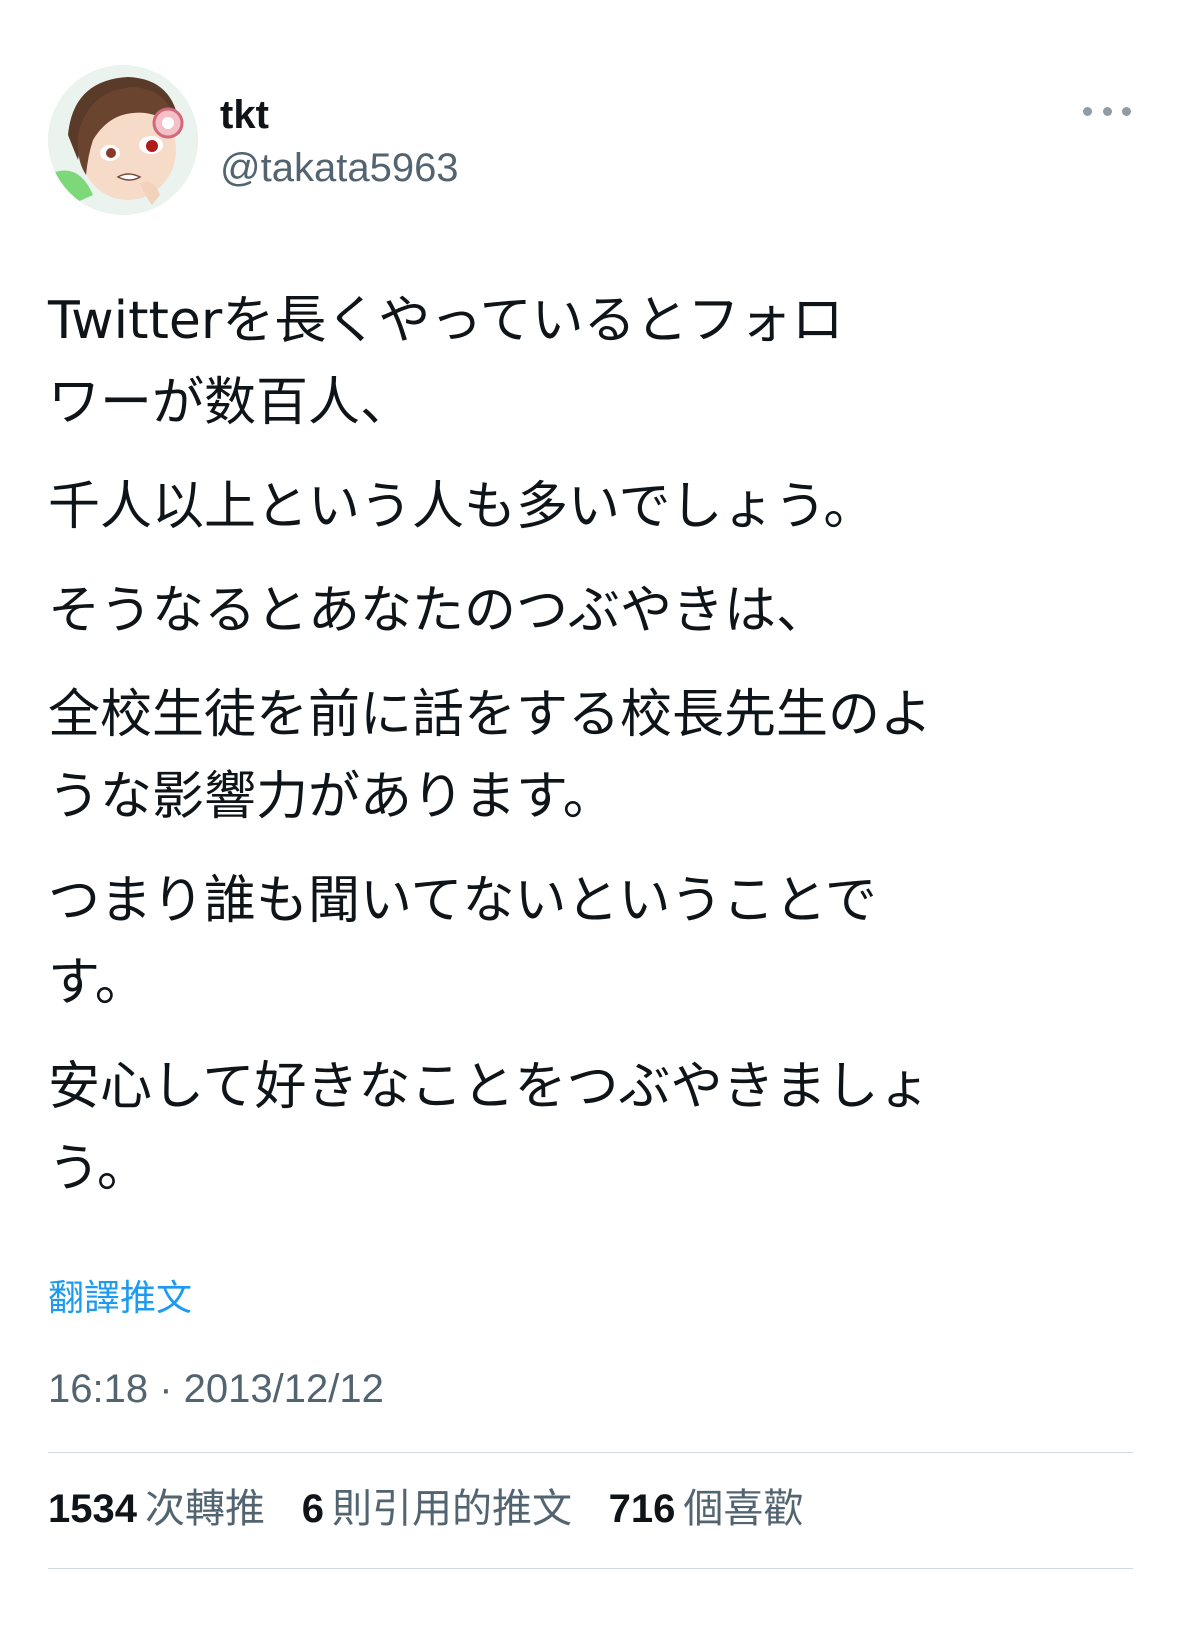 Image resolution: width=1179 pixels, height=1635 pixels. Describe the element at coordinates (489, 1087) in the screenshot. I see `tweet-line: 安心して好きなことをつぶやきましょ` at that location.